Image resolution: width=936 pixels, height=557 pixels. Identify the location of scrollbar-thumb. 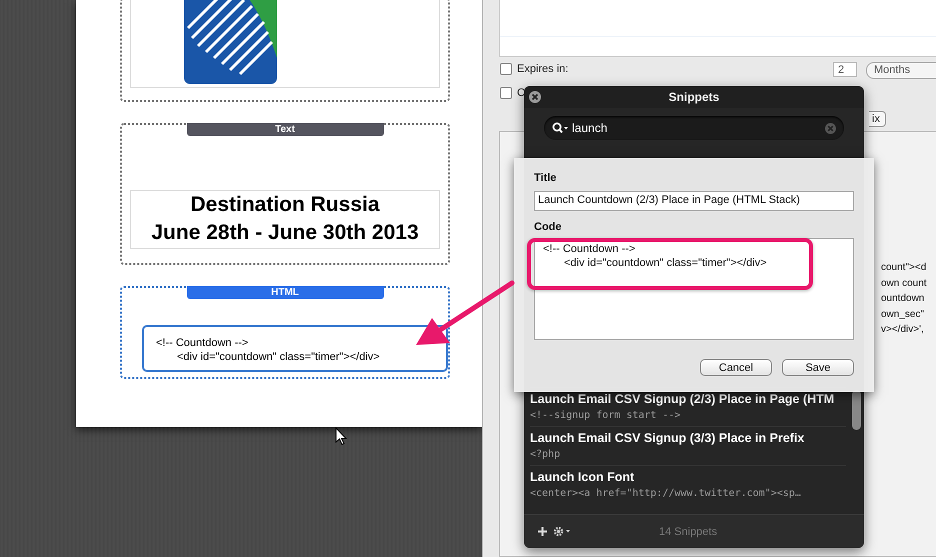
(856, 410).